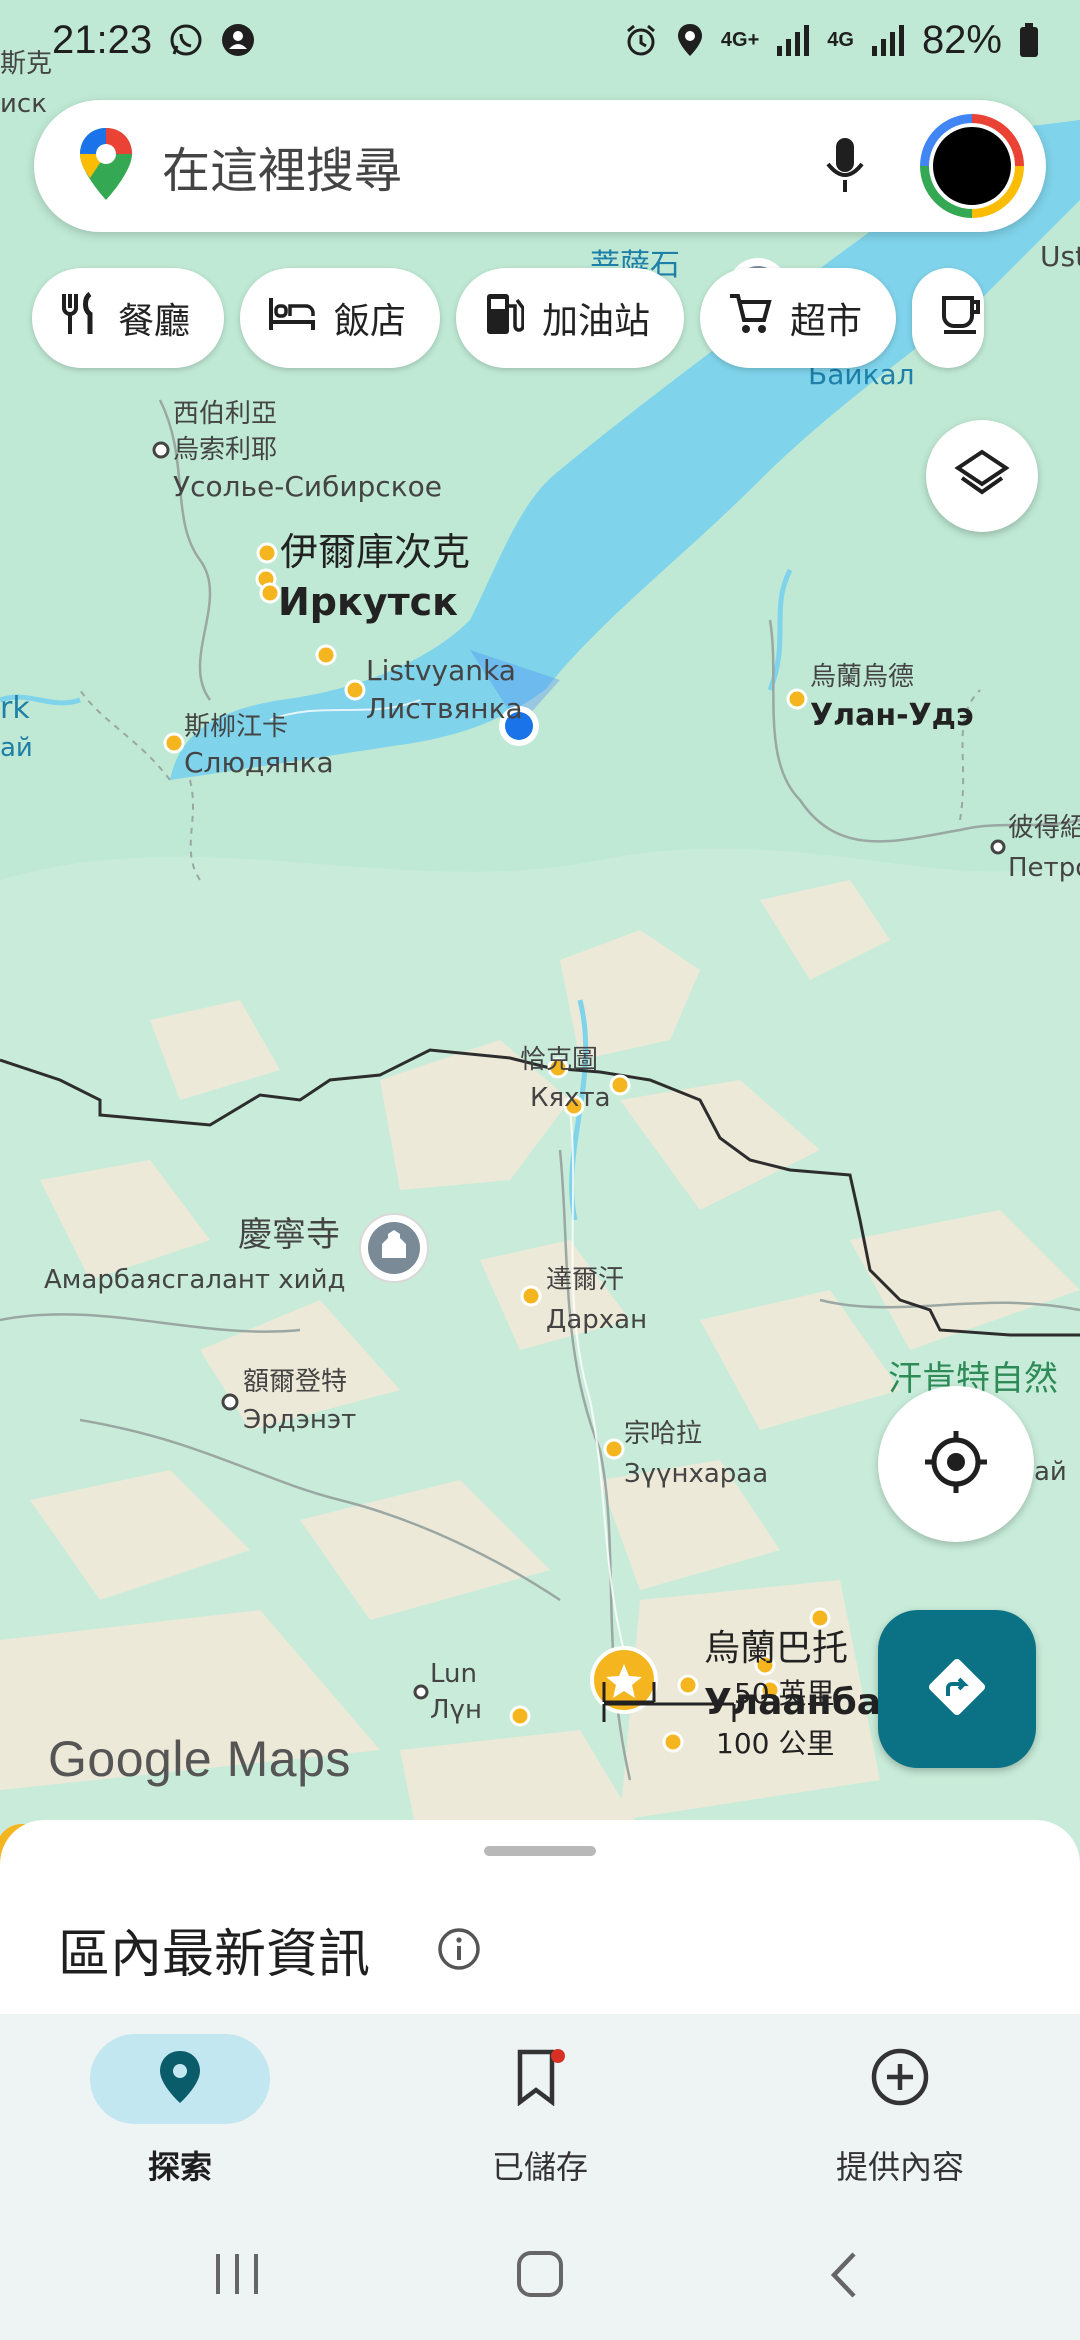  I want to click on home-icon, so click(540, 2276).